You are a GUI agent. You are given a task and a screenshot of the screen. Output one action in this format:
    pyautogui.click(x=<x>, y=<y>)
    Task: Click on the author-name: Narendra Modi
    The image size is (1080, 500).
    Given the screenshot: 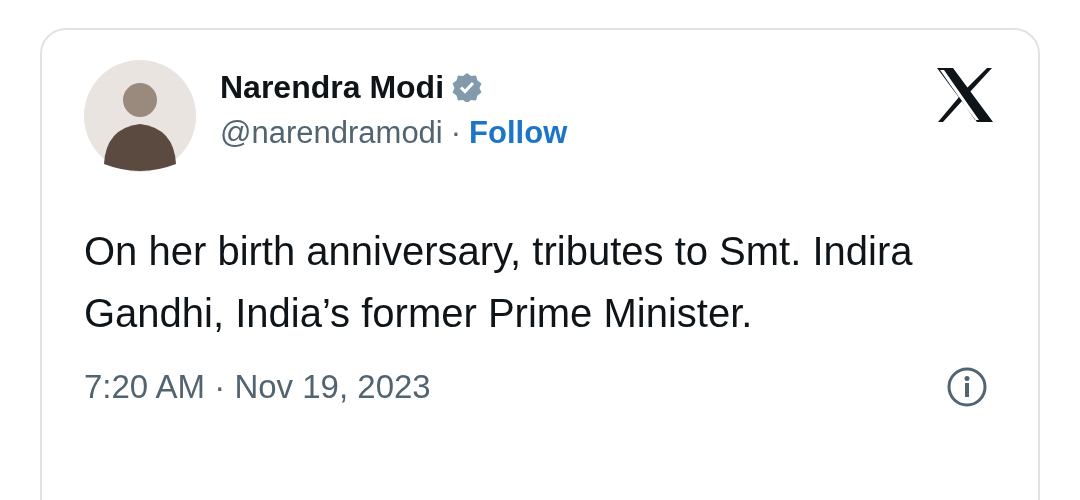 What is the action you would take?
    pyautogui.click(x=332, y=87)
    